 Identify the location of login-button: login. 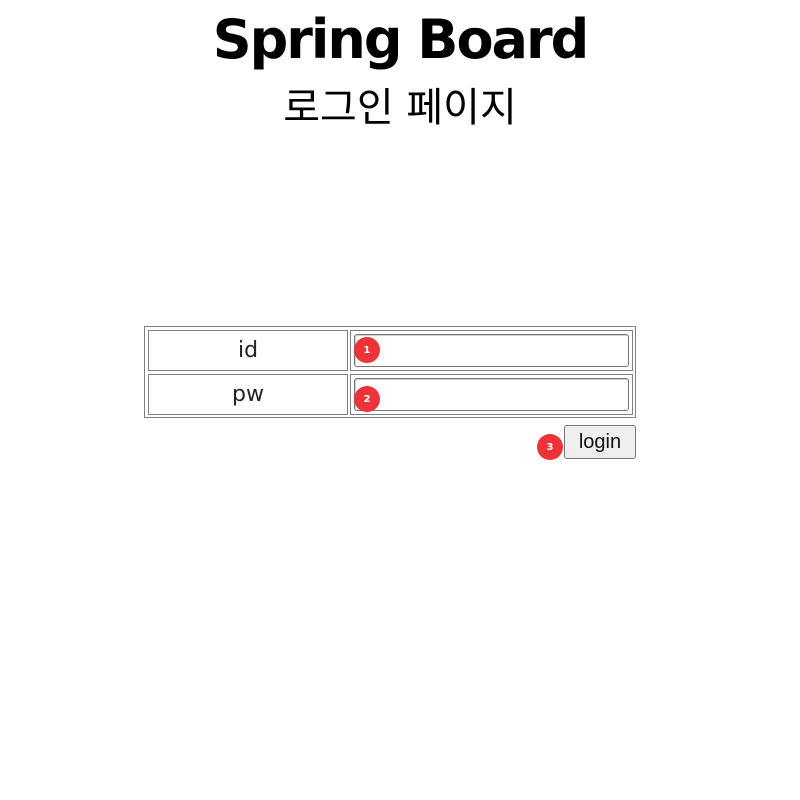
(600, 442).